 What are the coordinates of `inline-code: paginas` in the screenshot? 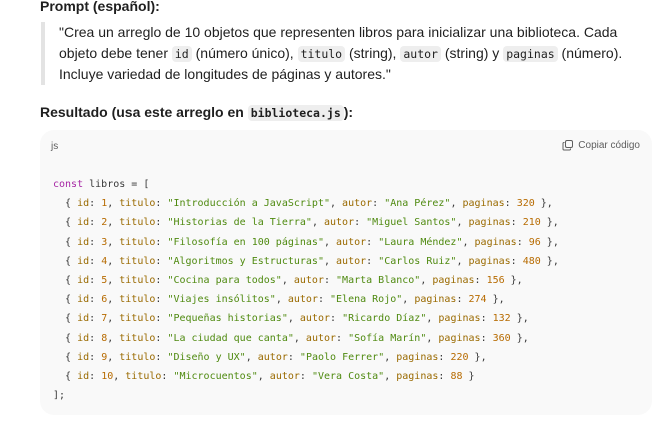 It's located at (530, 53).